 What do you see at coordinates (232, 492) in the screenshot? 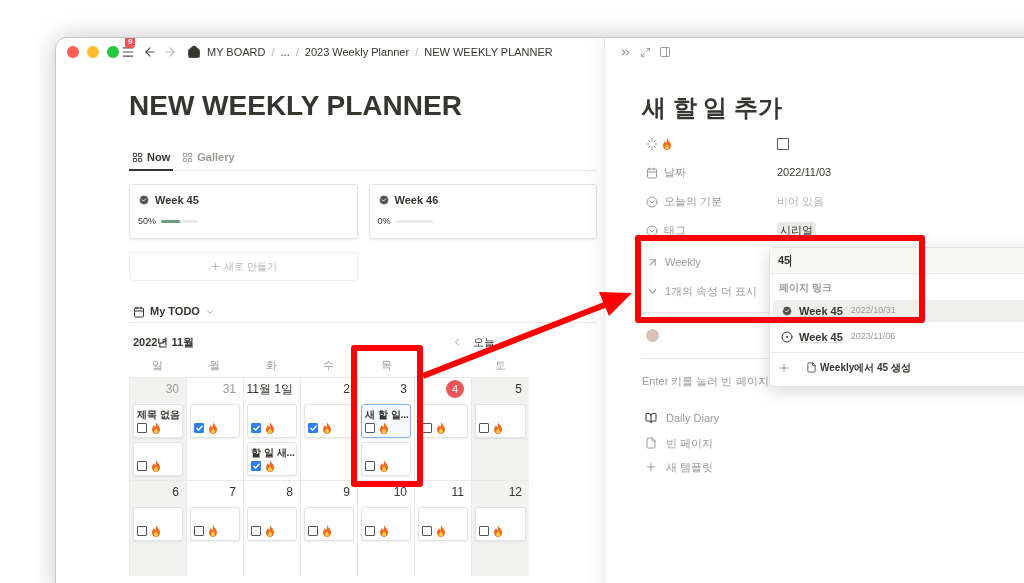
I see `day-number: 7` at bounding box center [232, 492].